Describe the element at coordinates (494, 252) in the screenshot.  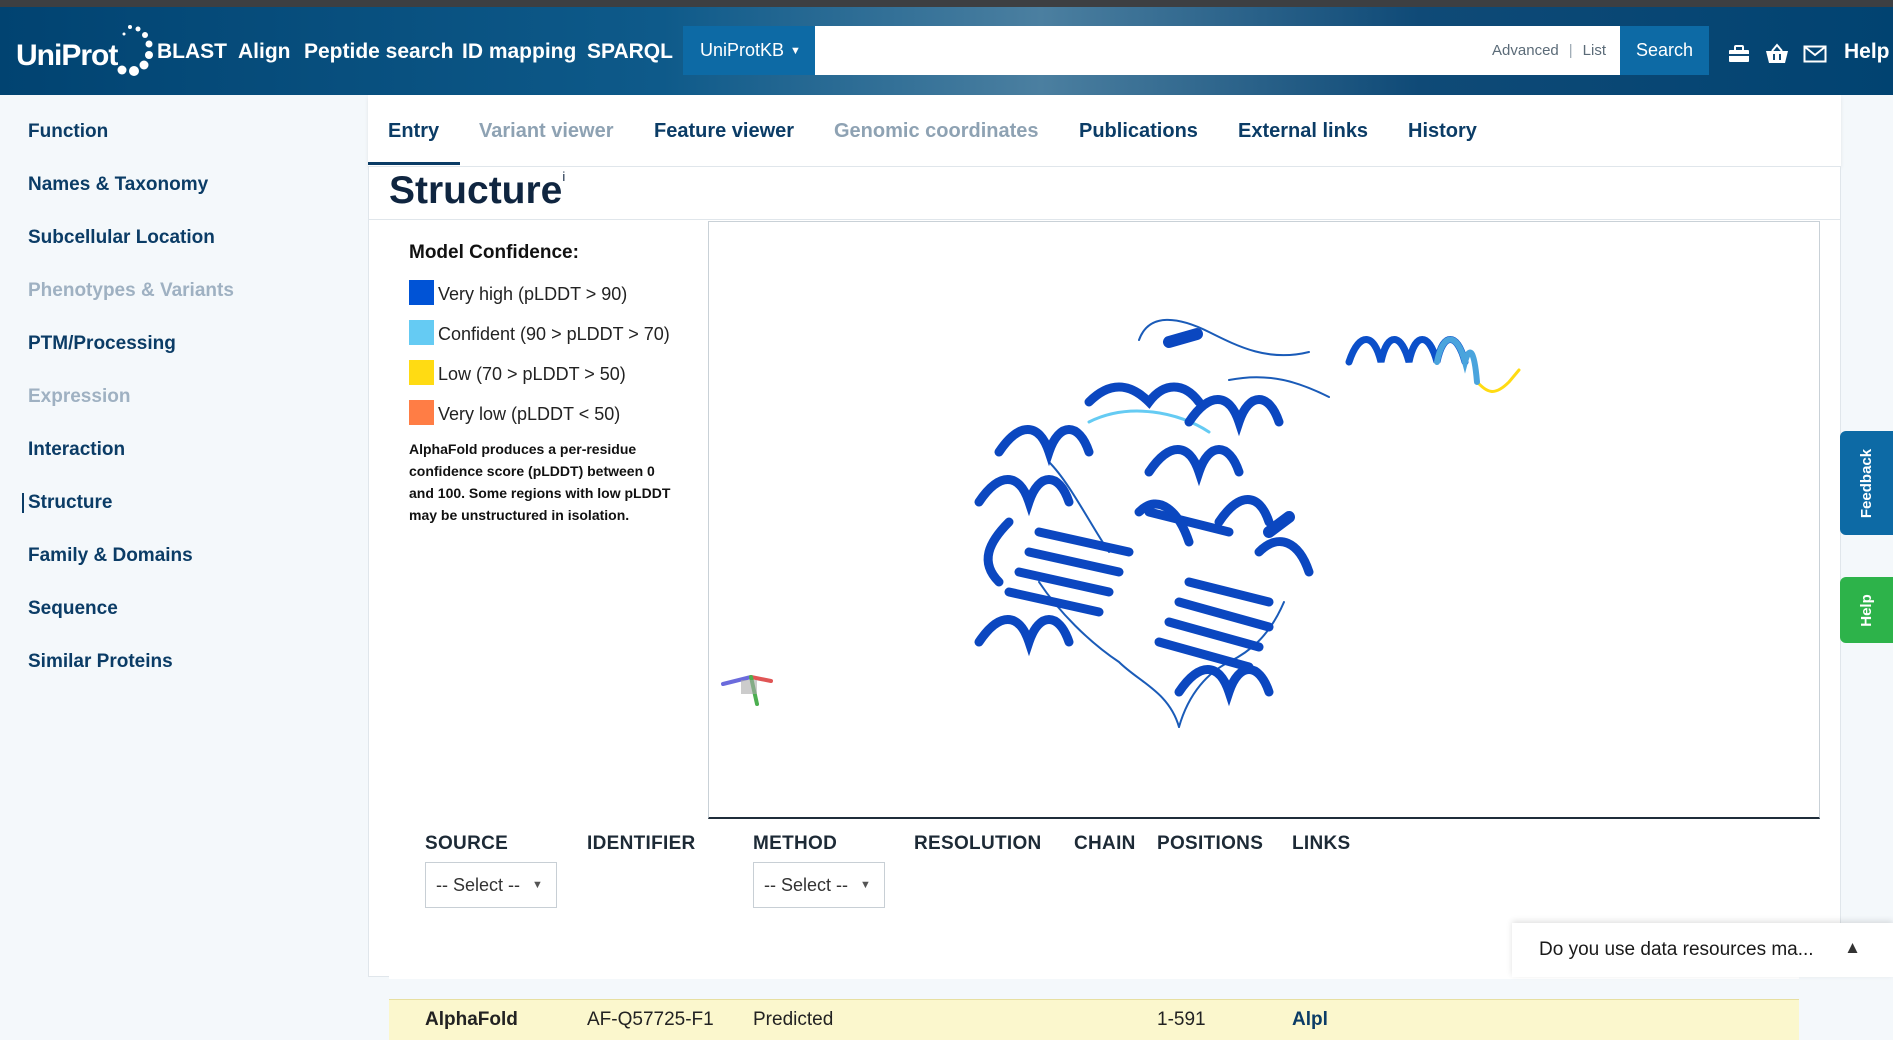
I see `legend-title: Model Confidence:` at that location.